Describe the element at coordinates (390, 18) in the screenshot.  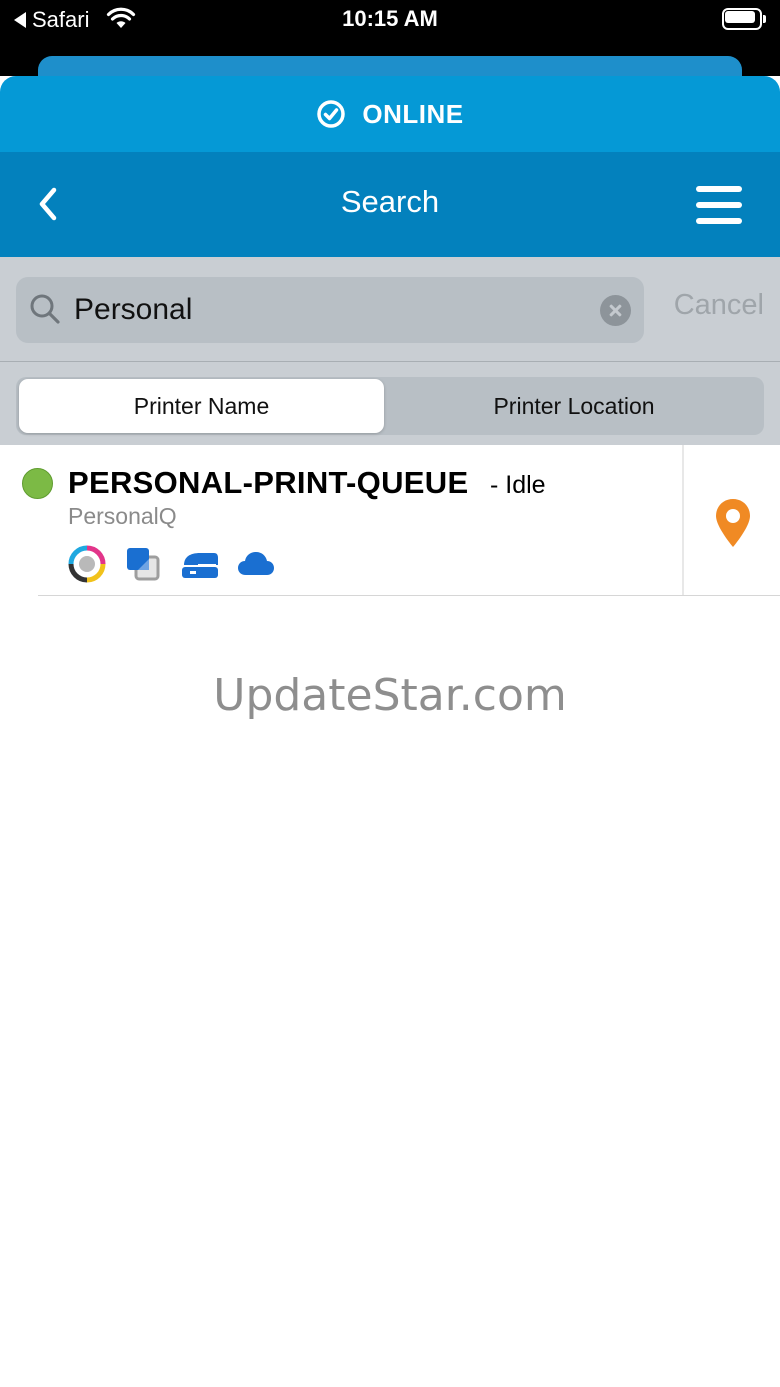
I see `status-time: 10:15 AM` at that location.